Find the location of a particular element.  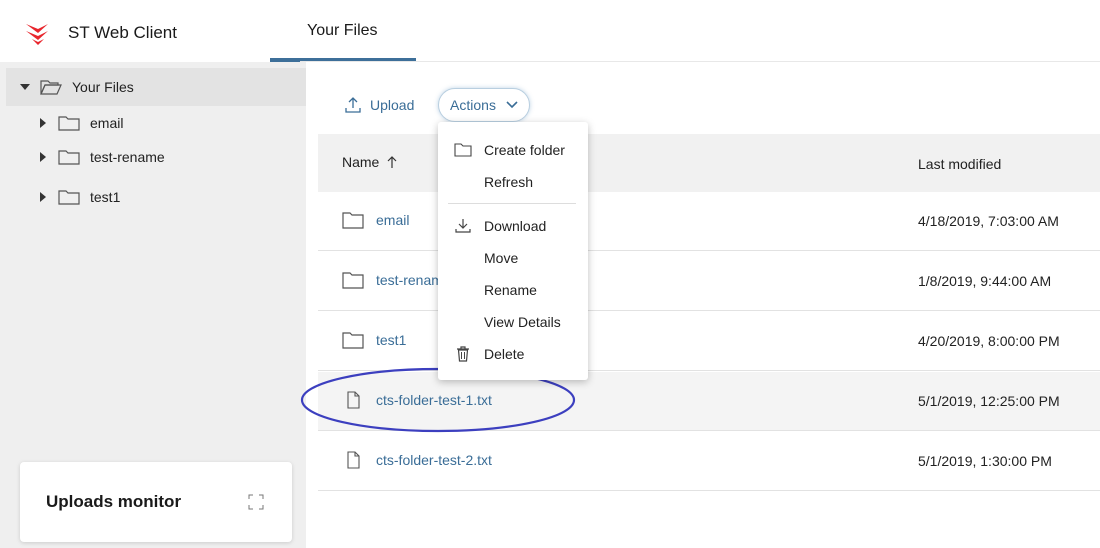

actions-button: Actions is located at coordinates (484, 105).